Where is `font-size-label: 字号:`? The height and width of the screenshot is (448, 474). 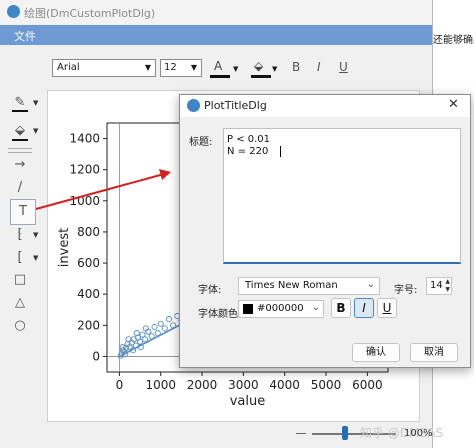 font-size-label: 字号: is located at coordinates (406, 290).